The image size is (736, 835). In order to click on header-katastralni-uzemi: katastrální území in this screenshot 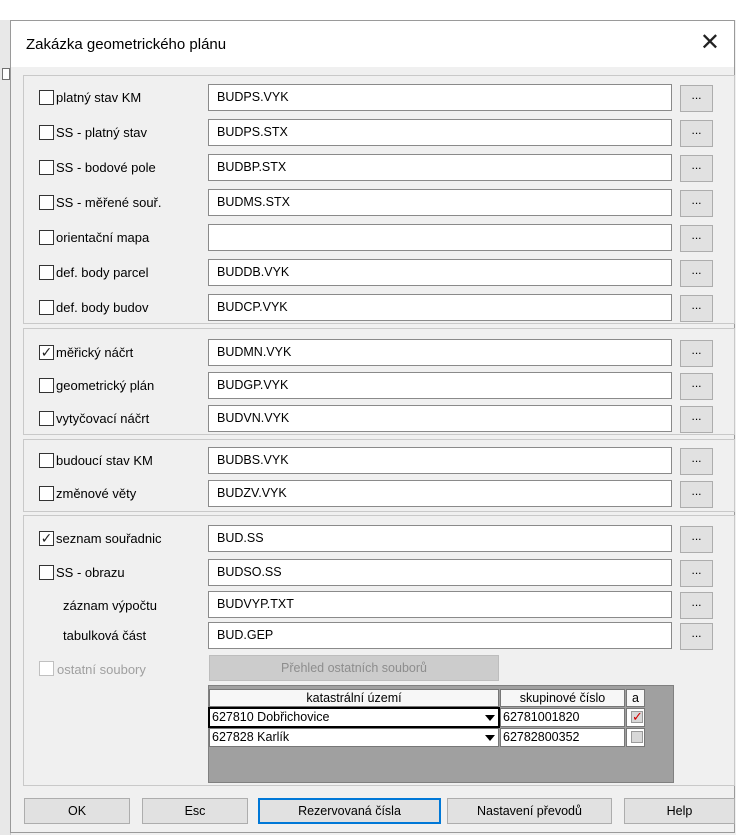, I will do `click(354, 698)`.